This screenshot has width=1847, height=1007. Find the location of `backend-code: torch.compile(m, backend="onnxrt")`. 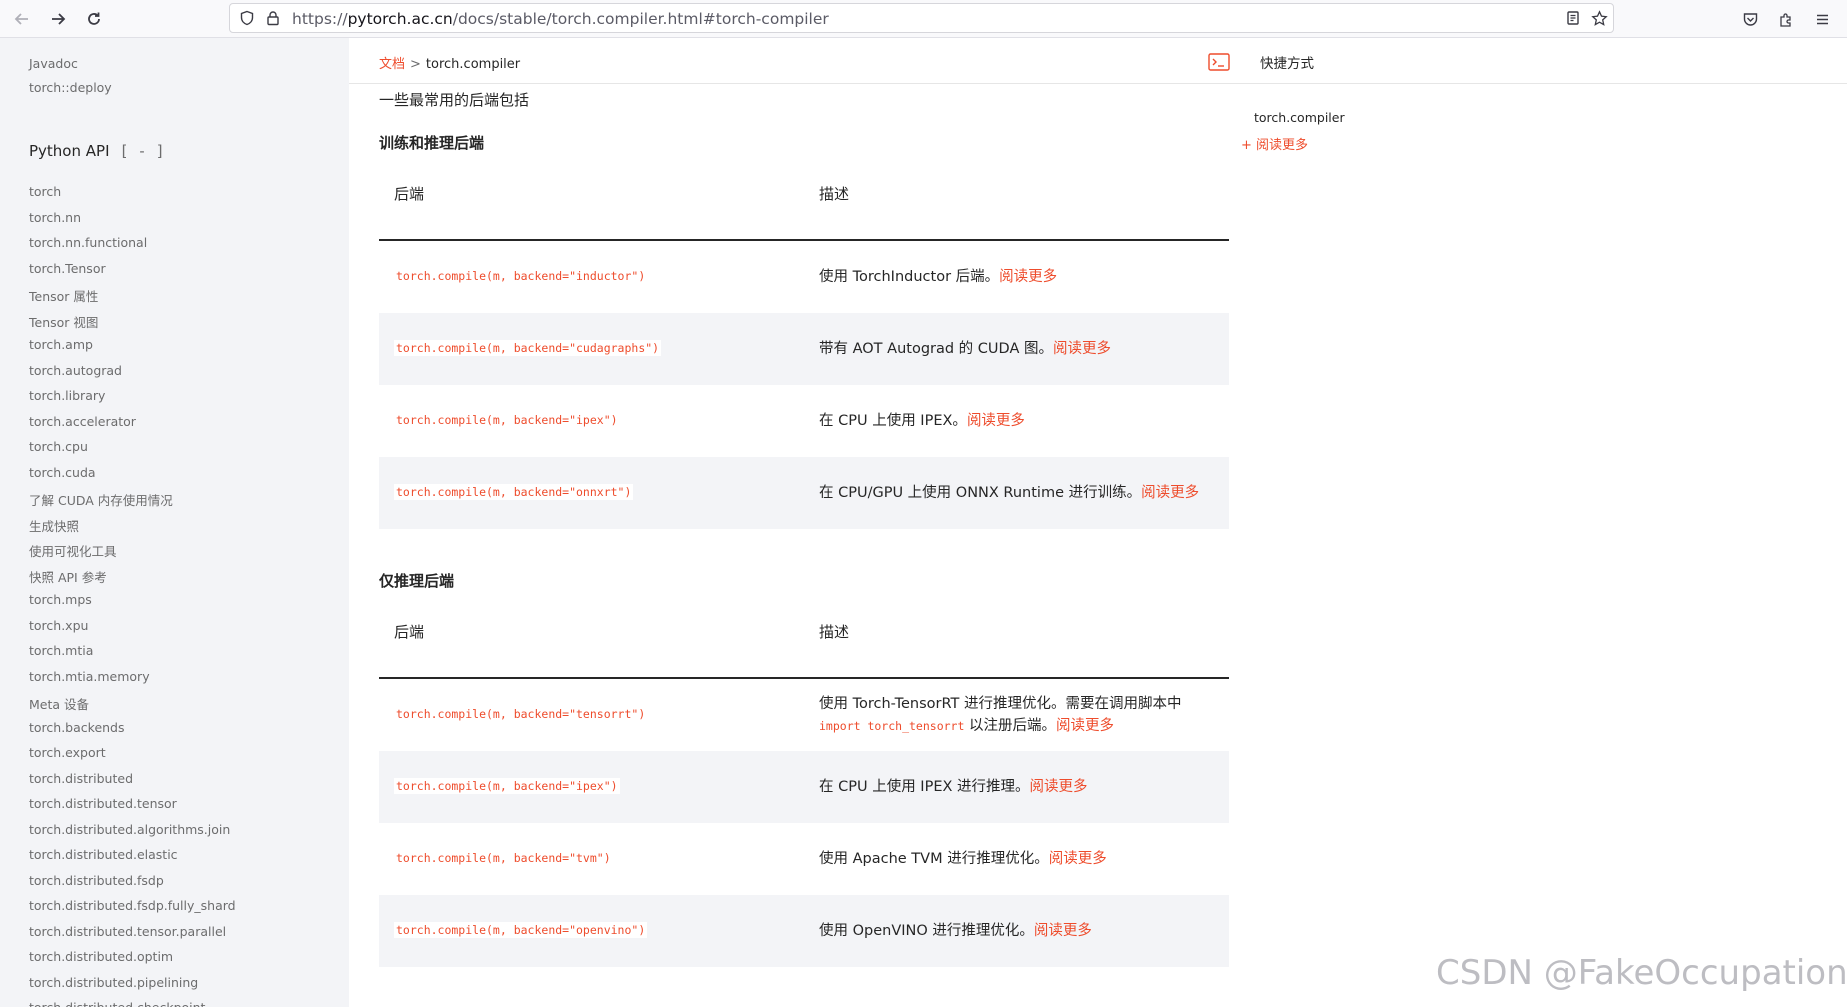

backend-code: torch.compile(m, backend="onnxrt") is located at coordinates (514, 492).